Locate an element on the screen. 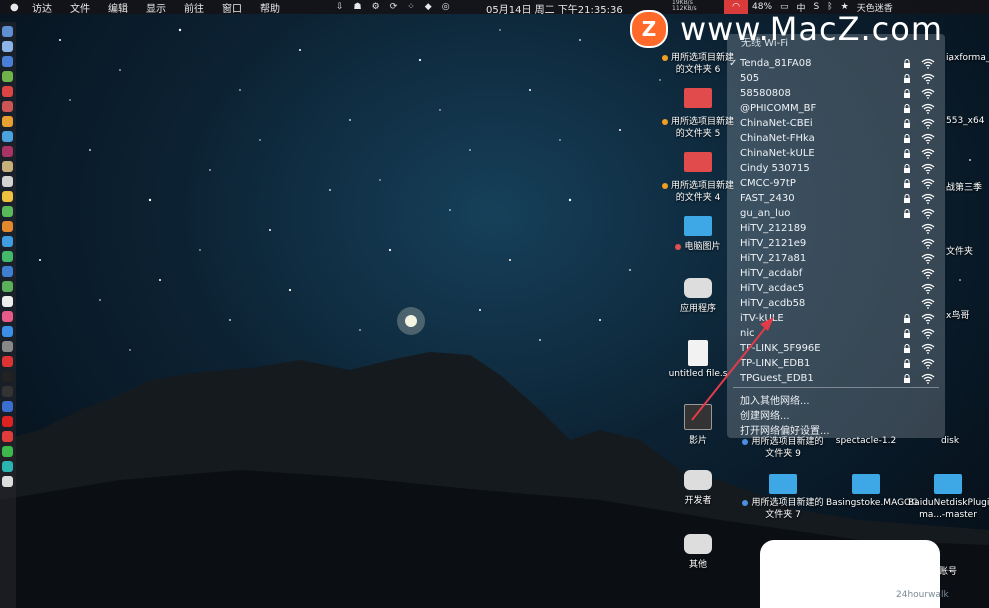 The image size is (989, 608). watermark-text: www.MacZ.com is located at coordinates (811, 29).